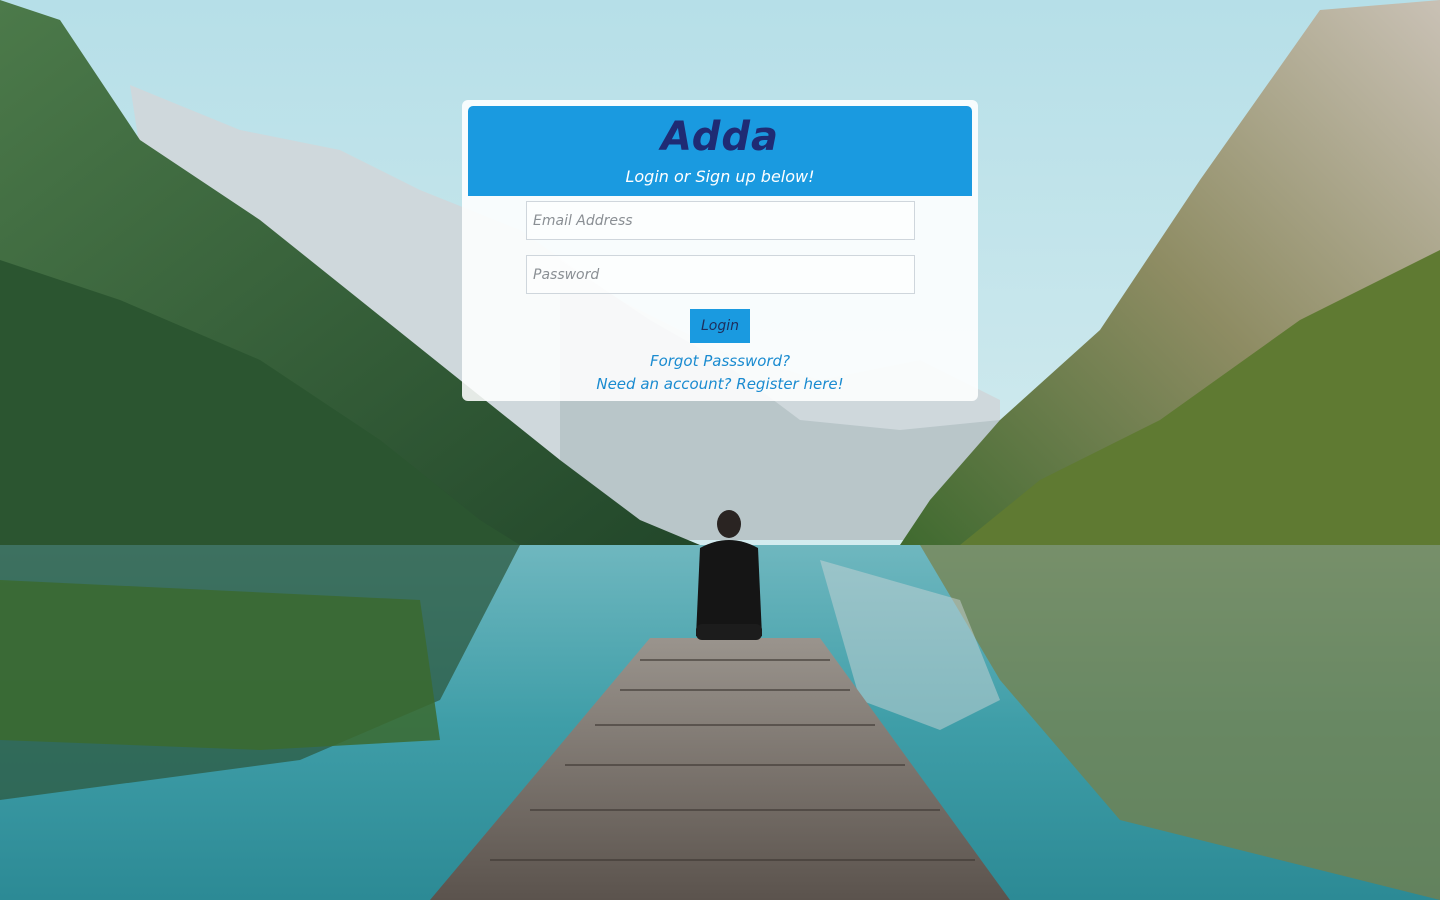 This screenshot has height=900, width=1440. What do you see at coordinates (720, 361) in the screenshot?
I see `forgot-password-link: Forgot Passsword?` at bounding box center [720, 361].